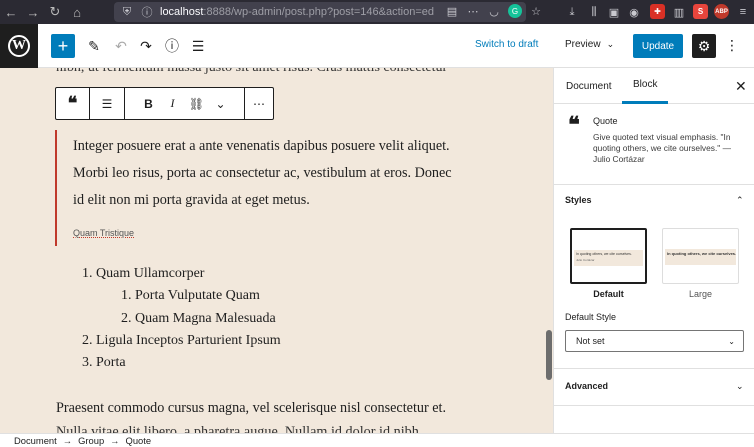  I want to click on align-left-icon: ☰, so click(107, 103).